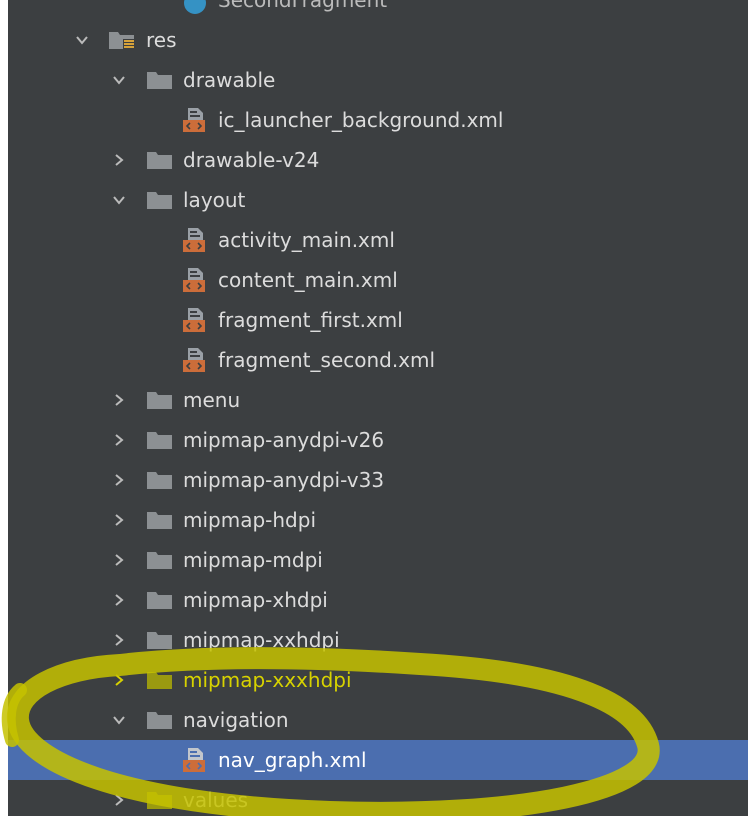 This screenshot has width=748, height=816. What do you see at coordinates (378, 760) in the screenshot?
I see `tree-item-nav-graph: nav_graph.xml` at bounding box center [378, 760].